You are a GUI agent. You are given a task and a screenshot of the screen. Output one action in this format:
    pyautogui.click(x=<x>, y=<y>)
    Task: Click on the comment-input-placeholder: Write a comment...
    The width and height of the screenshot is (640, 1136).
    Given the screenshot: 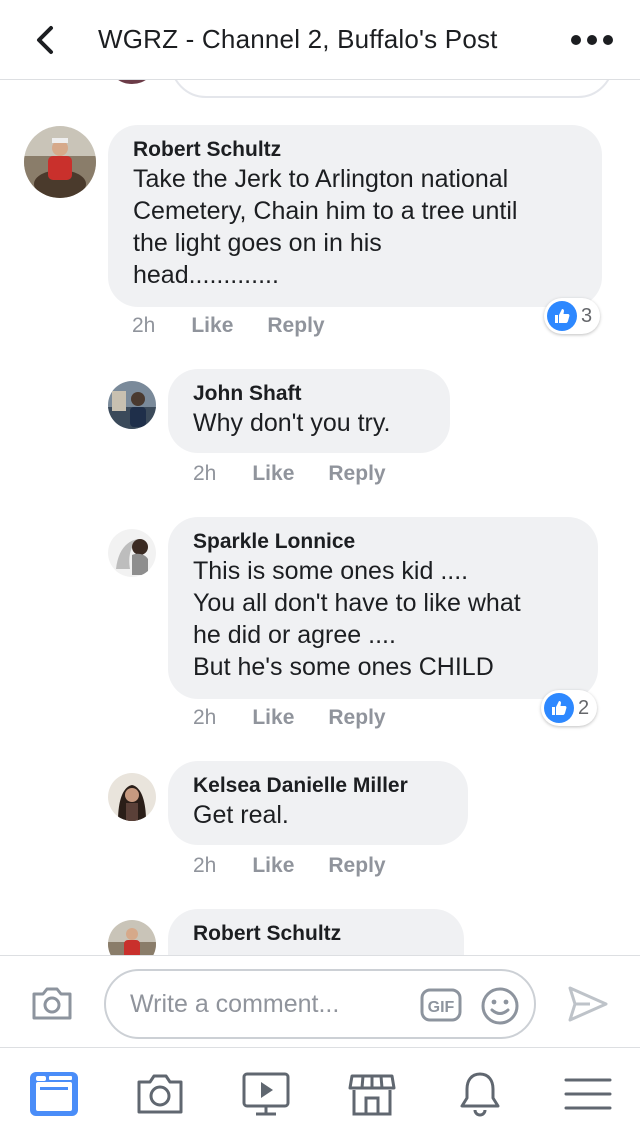 What is the action you would take?
    pyautogui.click(x=235, y=1004)
    